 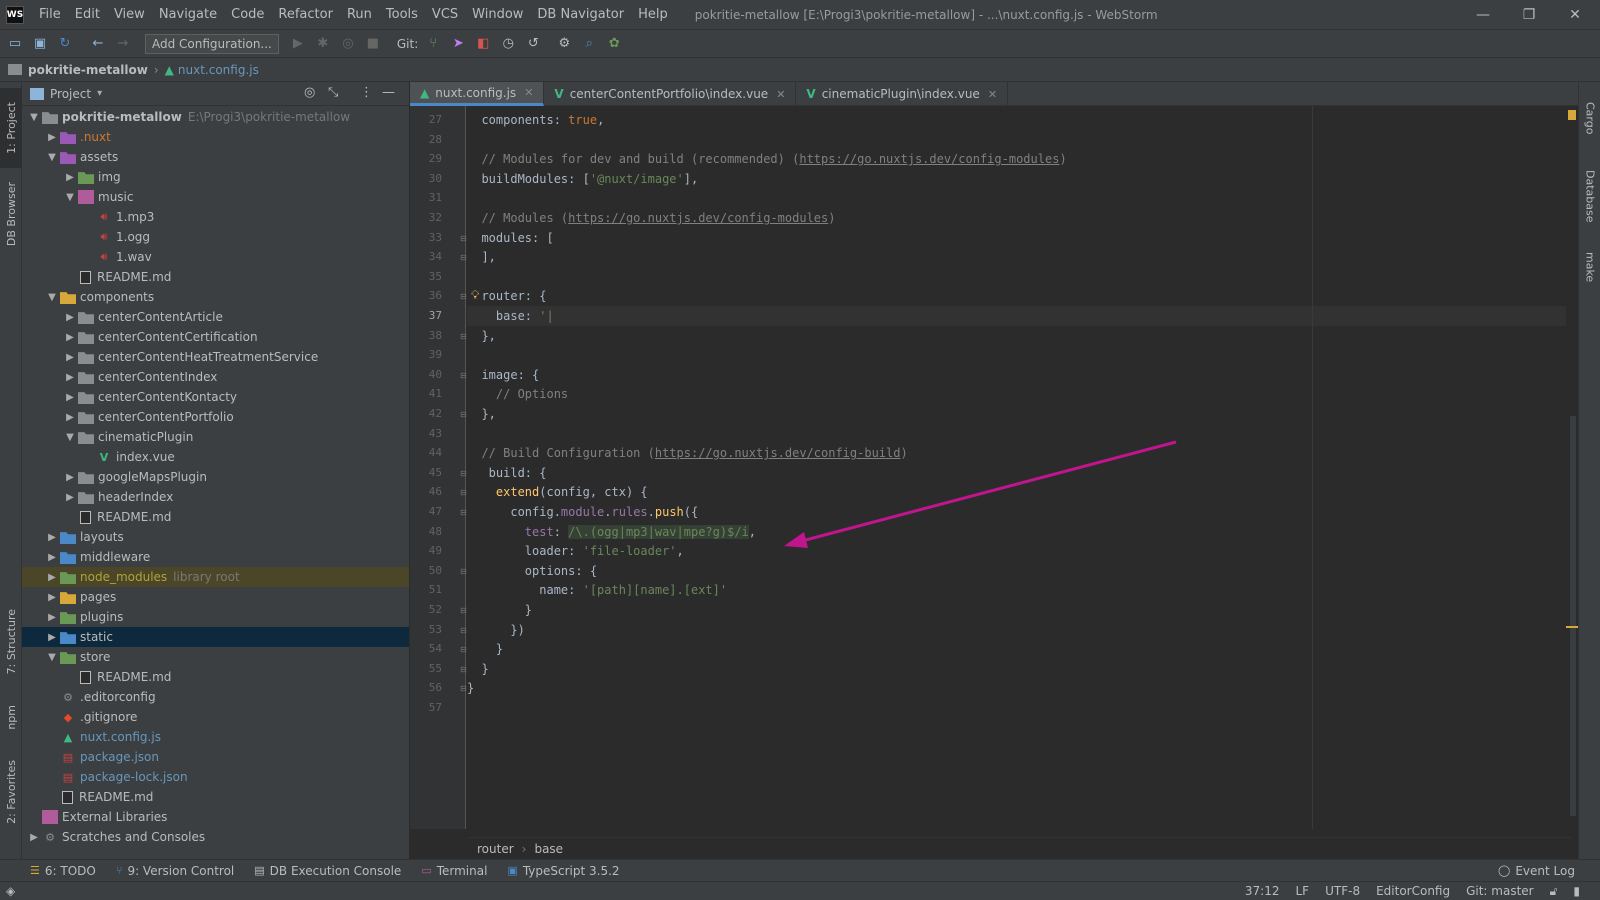 I want to click on tab-npm: npm, so click(x=11, y=717).